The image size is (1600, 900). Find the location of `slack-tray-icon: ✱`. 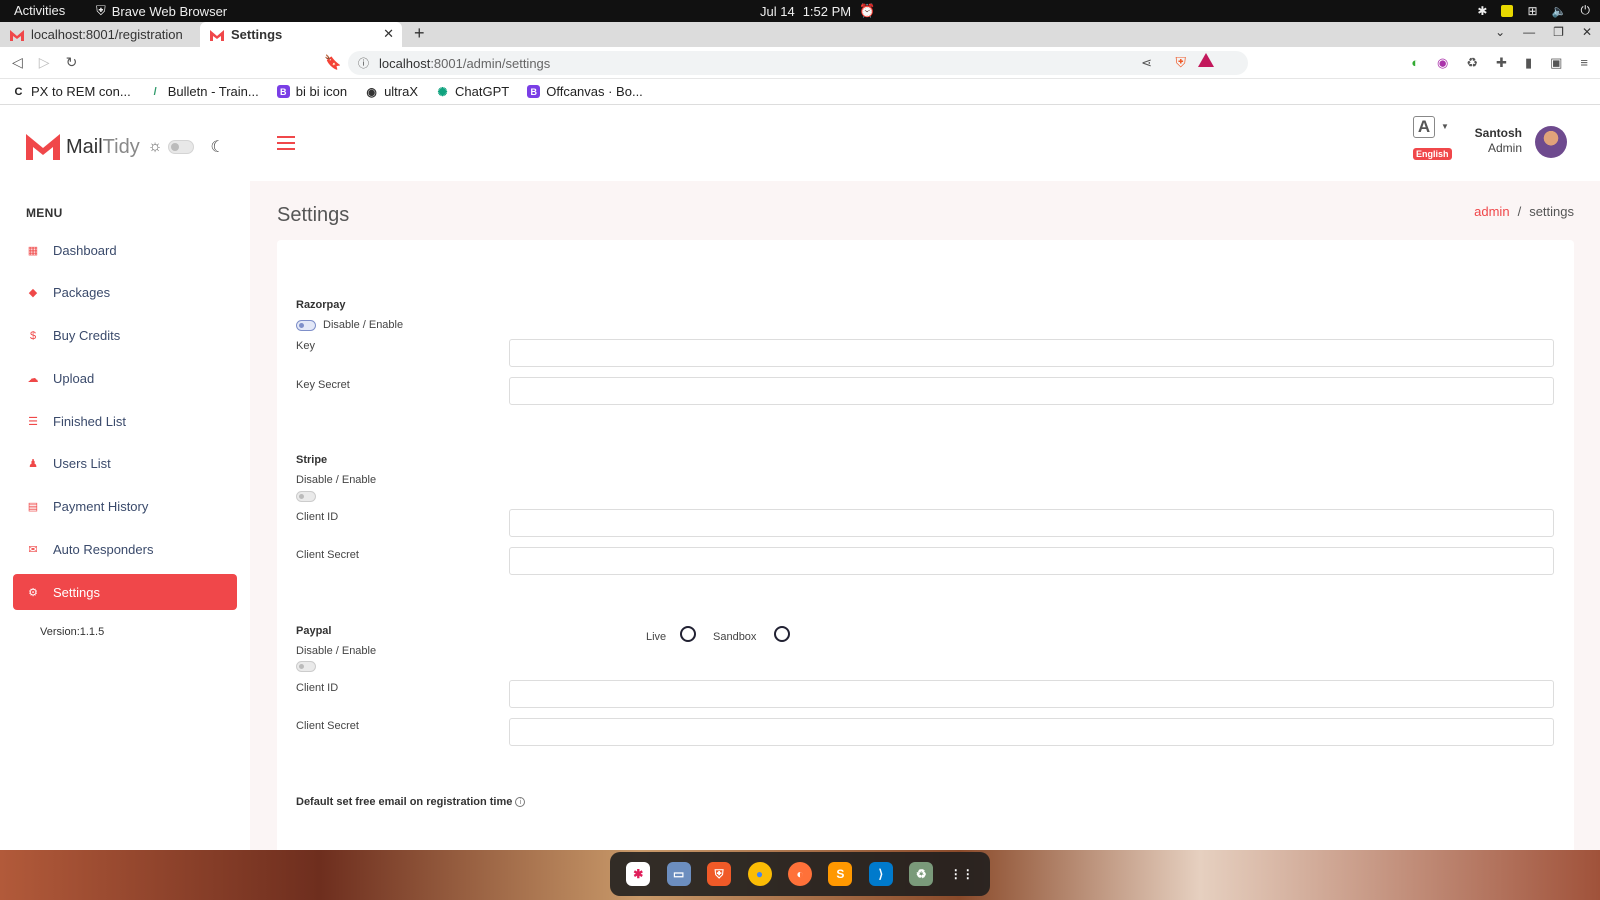

slack-tray-icon: ✱ is located at coordinates (1482, 11).